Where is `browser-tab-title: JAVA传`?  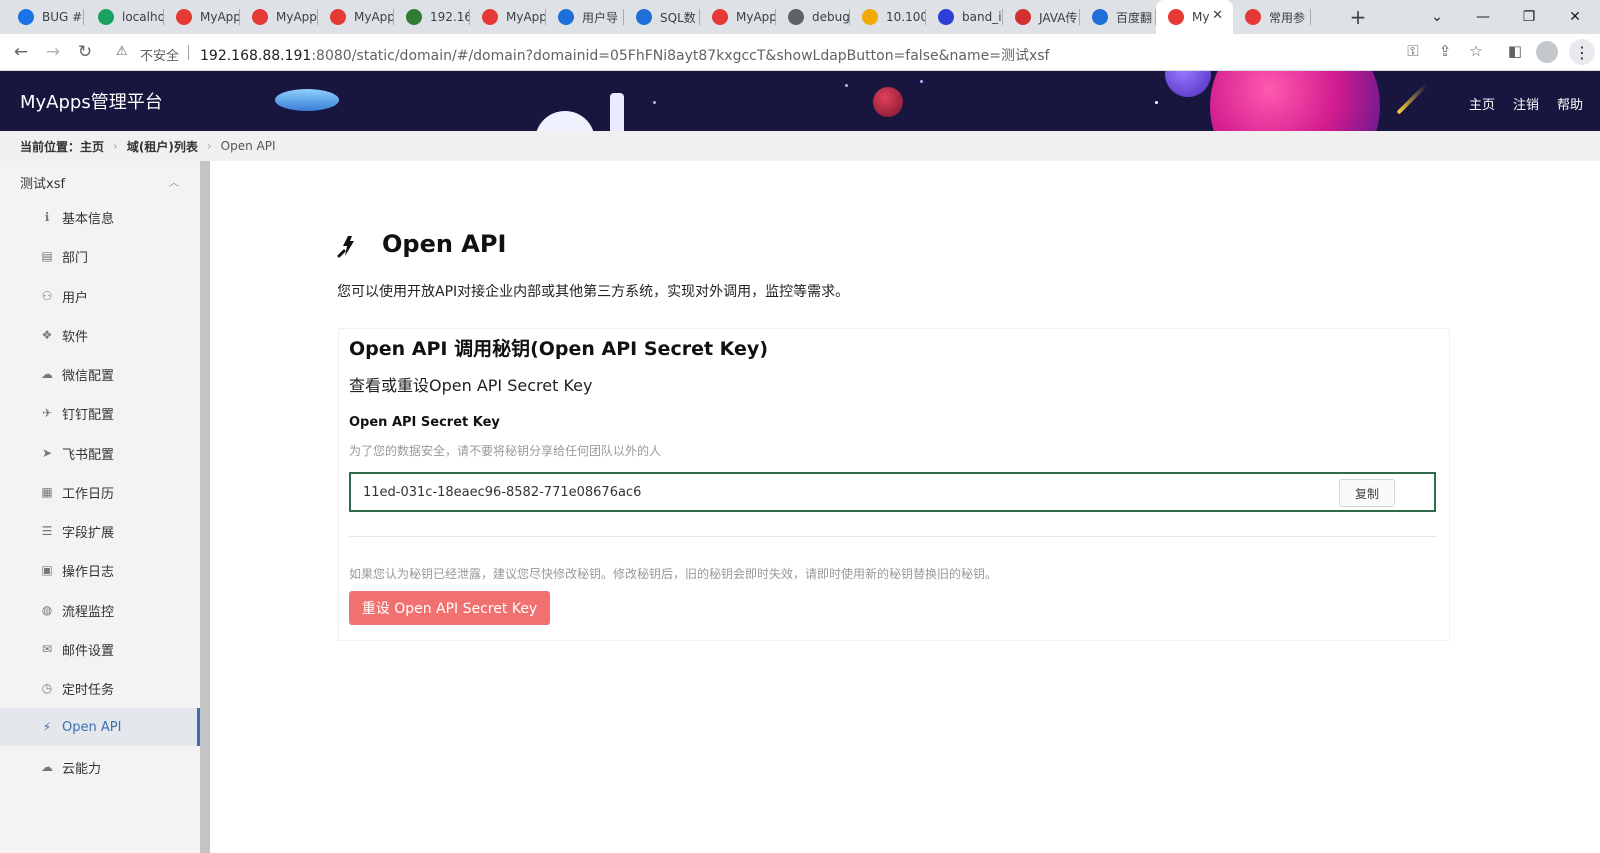
browser-tab-title: JAVA传 is located at coordinates (1058, 17).